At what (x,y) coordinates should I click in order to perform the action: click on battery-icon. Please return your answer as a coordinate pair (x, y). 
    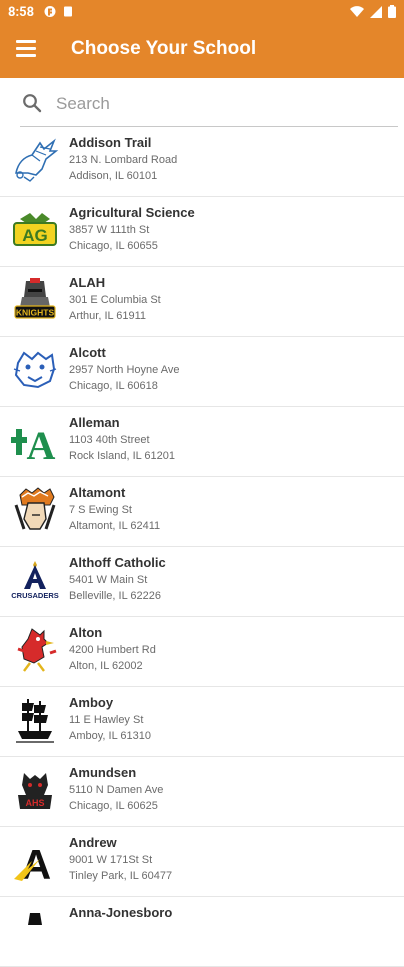
    Looking at the image, I should click on (392, 11).